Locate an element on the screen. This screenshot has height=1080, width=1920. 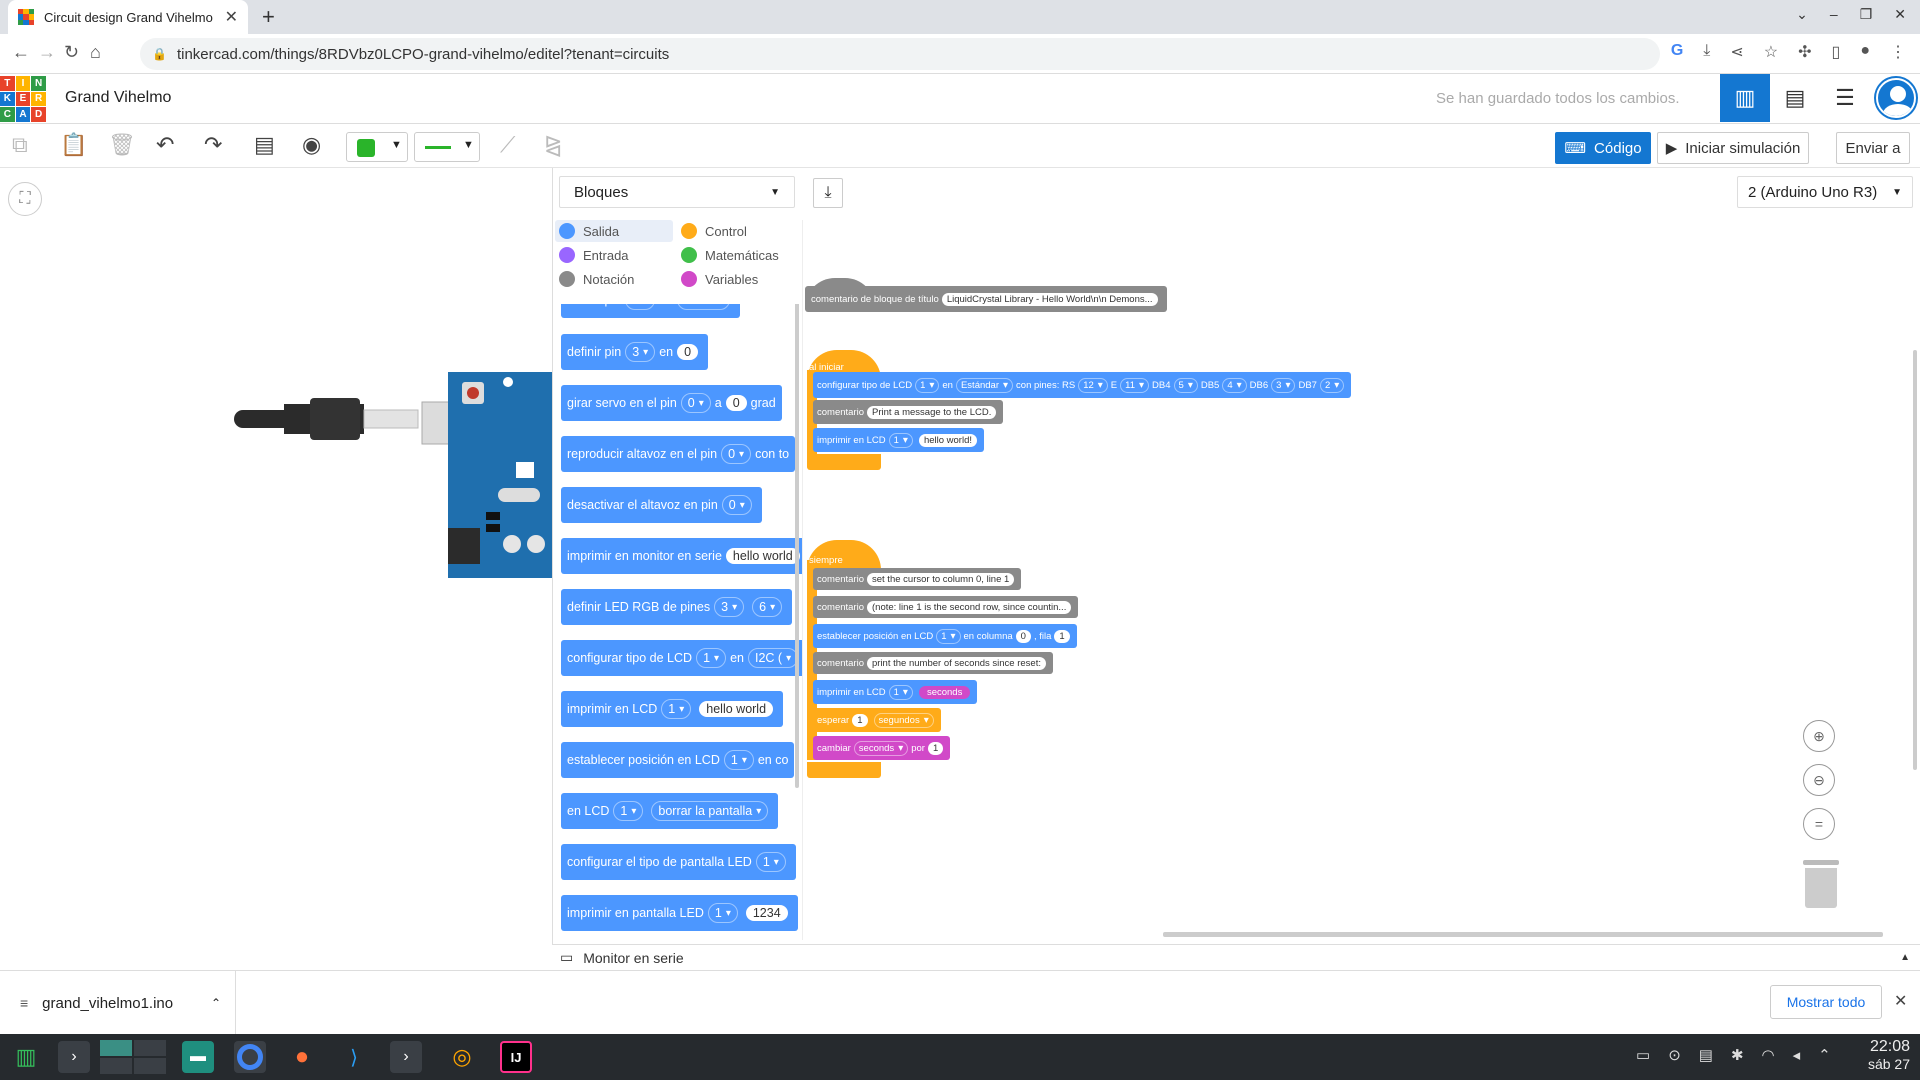
variable-reporter: seconds is located at coordinates (944, 692).